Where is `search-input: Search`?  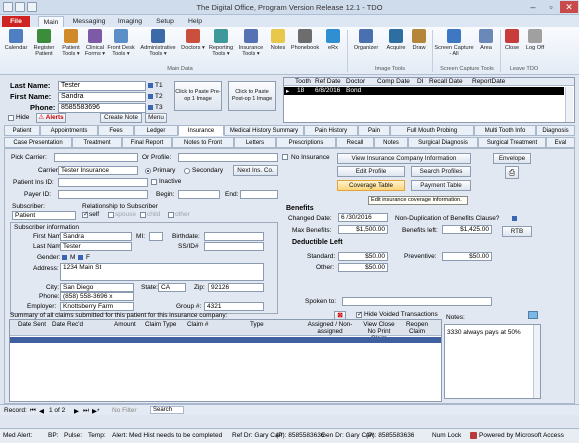 search-input: Search is located at coordinates (167, 410).